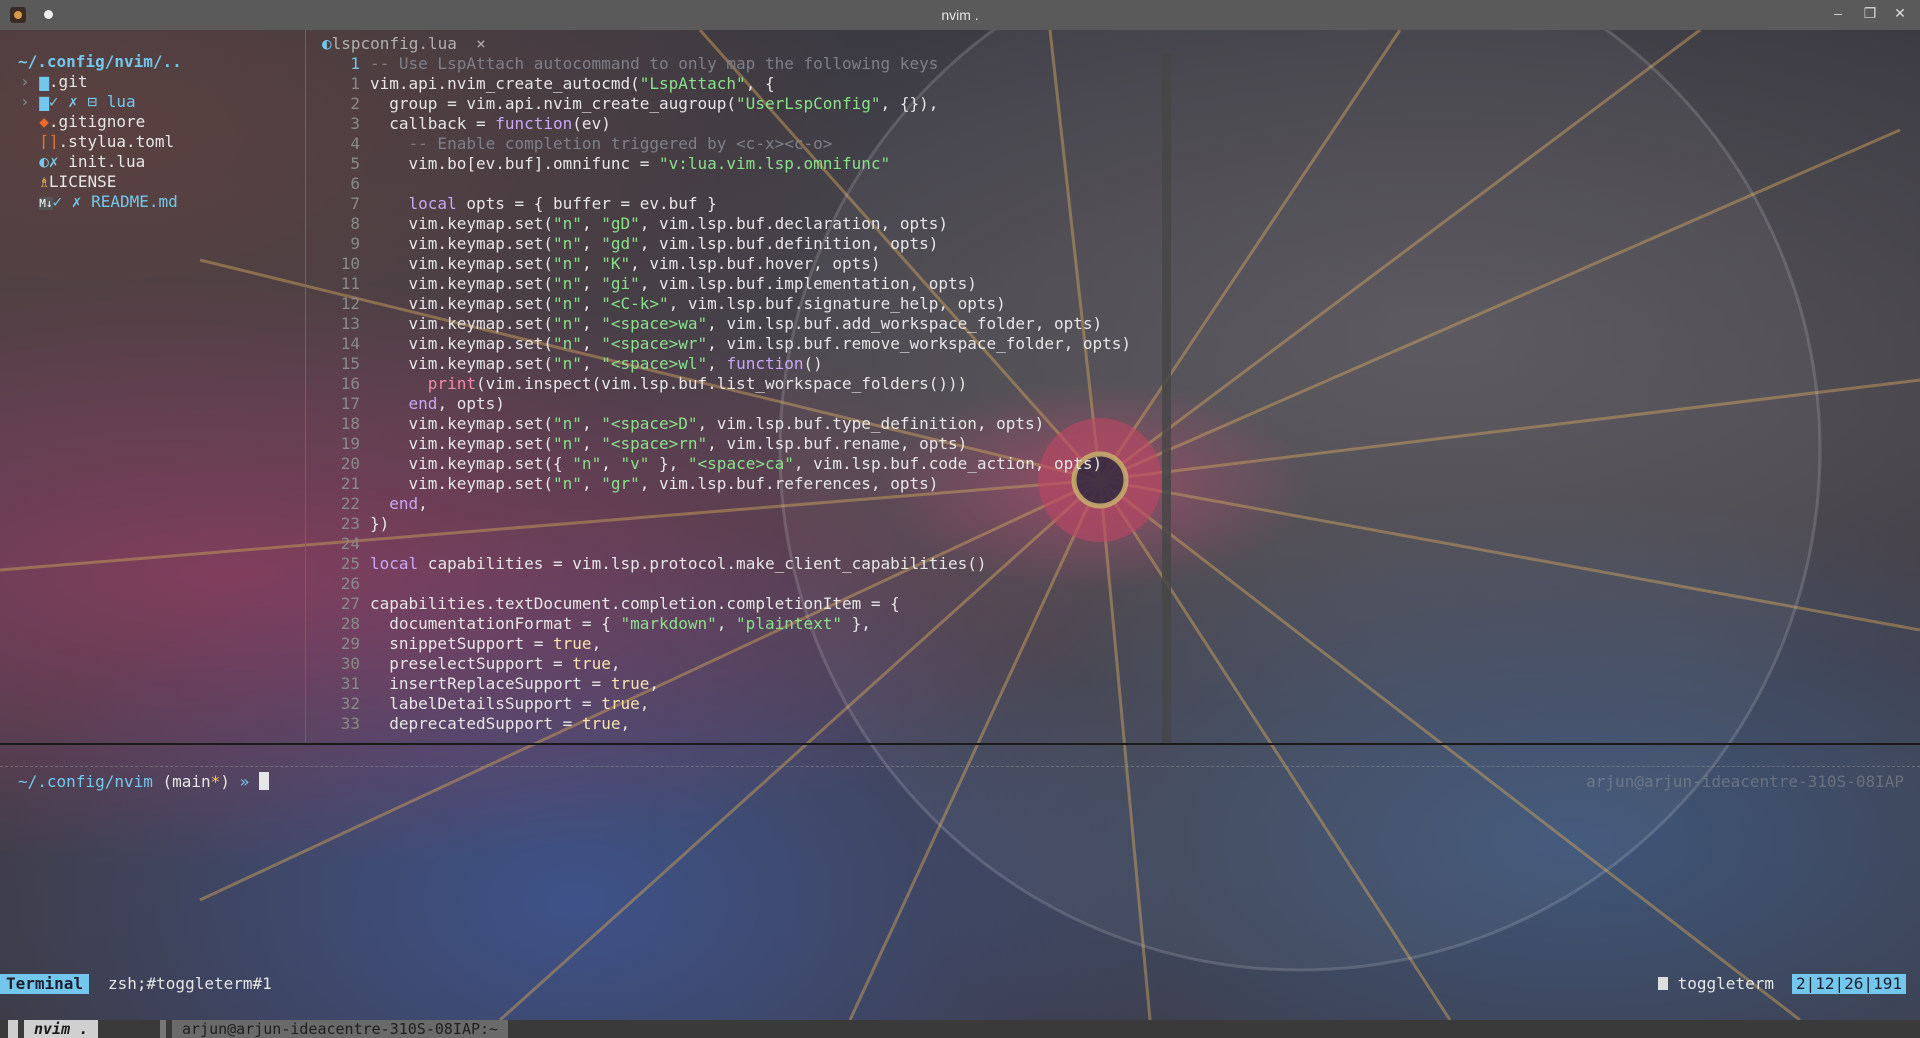  I want to click on code-line: snippetSupport = true,, so click(485, 644).